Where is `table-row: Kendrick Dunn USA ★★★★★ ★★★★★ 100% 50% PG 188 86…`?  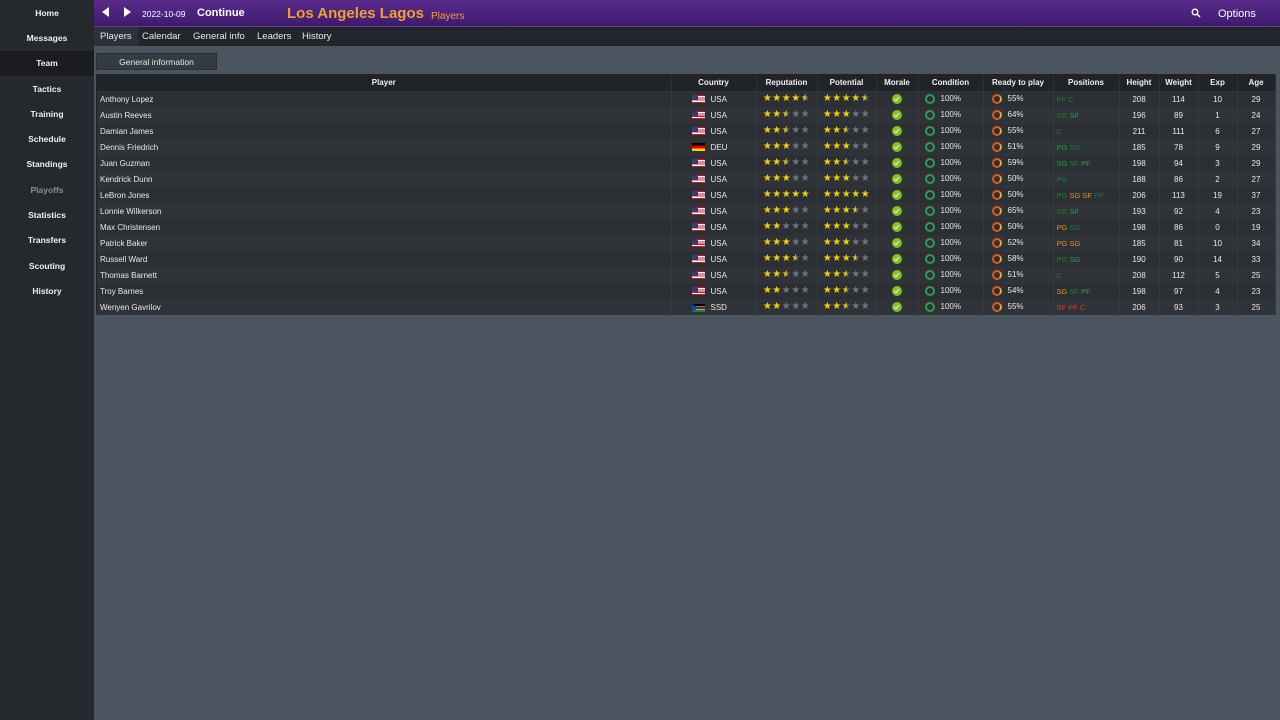 table-row: Kendrick Dunn USA ★★★★★ ★★★★★ 100% 50% PG 188 86… is located at coordinates (686, 178).